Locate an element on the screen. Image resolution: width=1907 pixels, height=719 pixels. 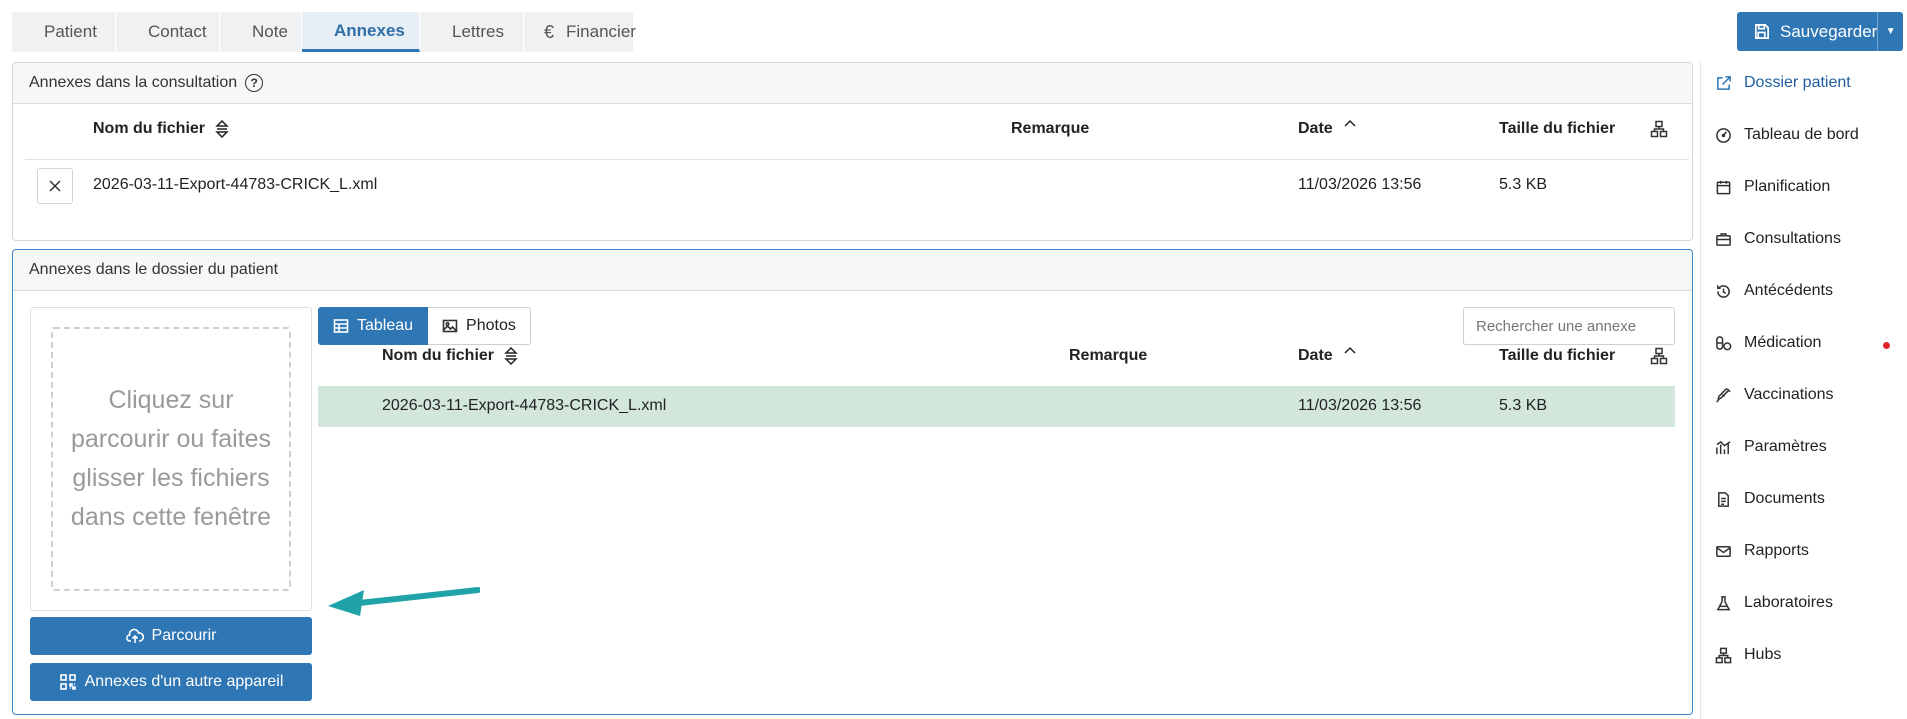
remove-attachment-button is located at coordinates (55, 186).